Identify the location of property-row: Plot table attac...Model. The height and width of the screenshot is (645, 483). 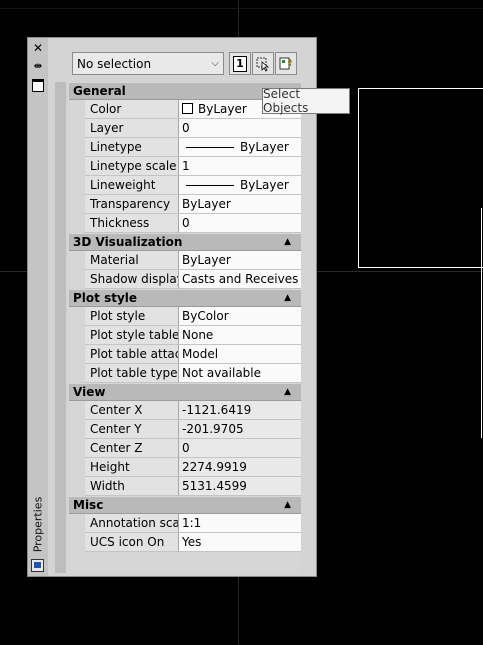
(193, 354).